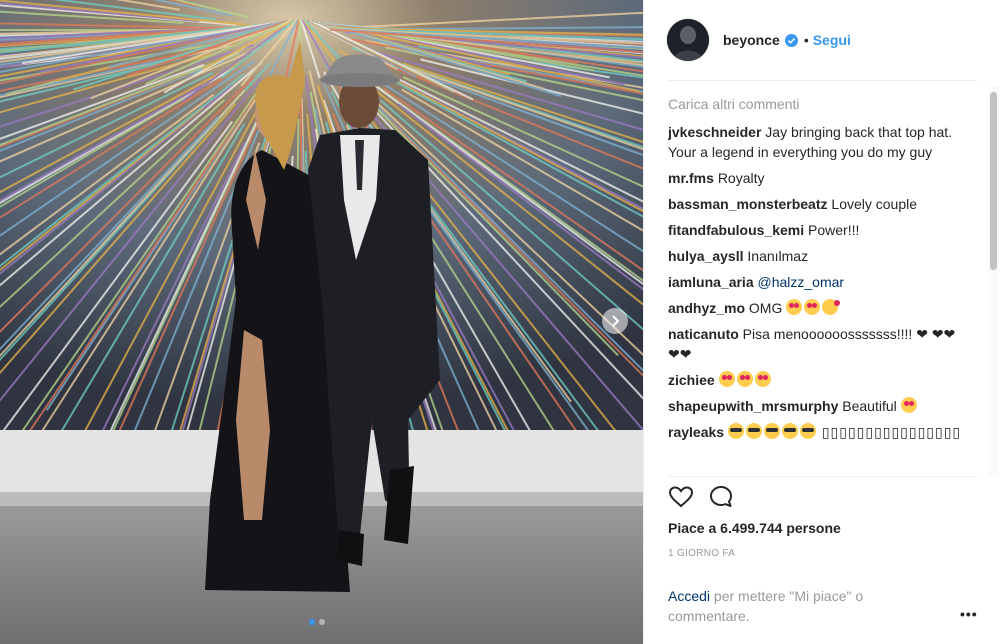  I want to click on speech-bubble-icon, so click(721, 497).